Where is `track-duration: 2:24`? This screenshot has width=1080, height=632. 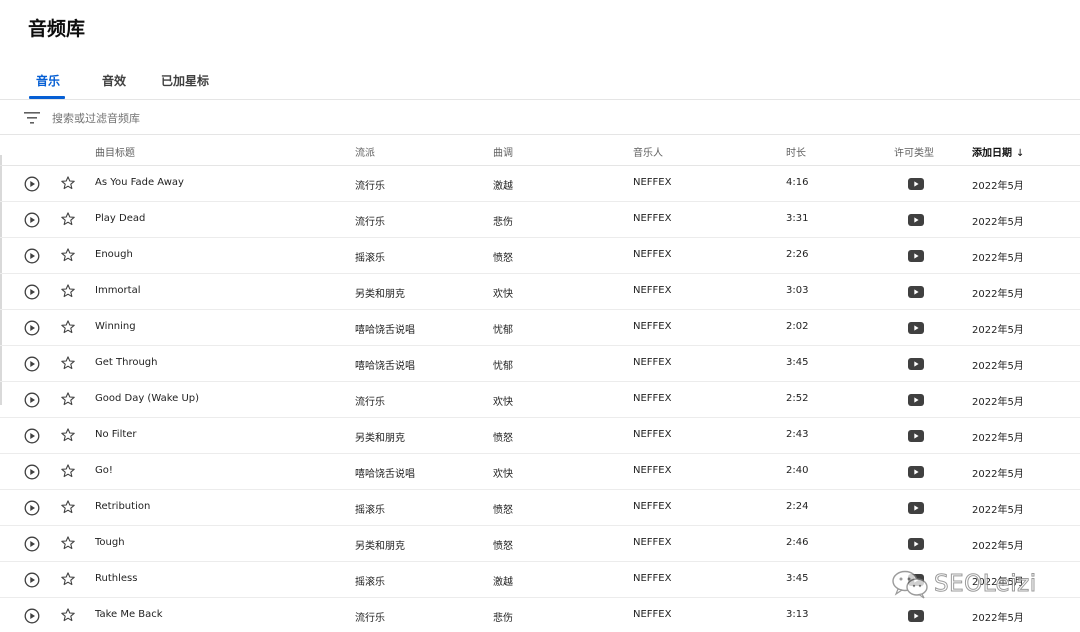
track-duration: 2:24 is located at coordinates (797, 506).